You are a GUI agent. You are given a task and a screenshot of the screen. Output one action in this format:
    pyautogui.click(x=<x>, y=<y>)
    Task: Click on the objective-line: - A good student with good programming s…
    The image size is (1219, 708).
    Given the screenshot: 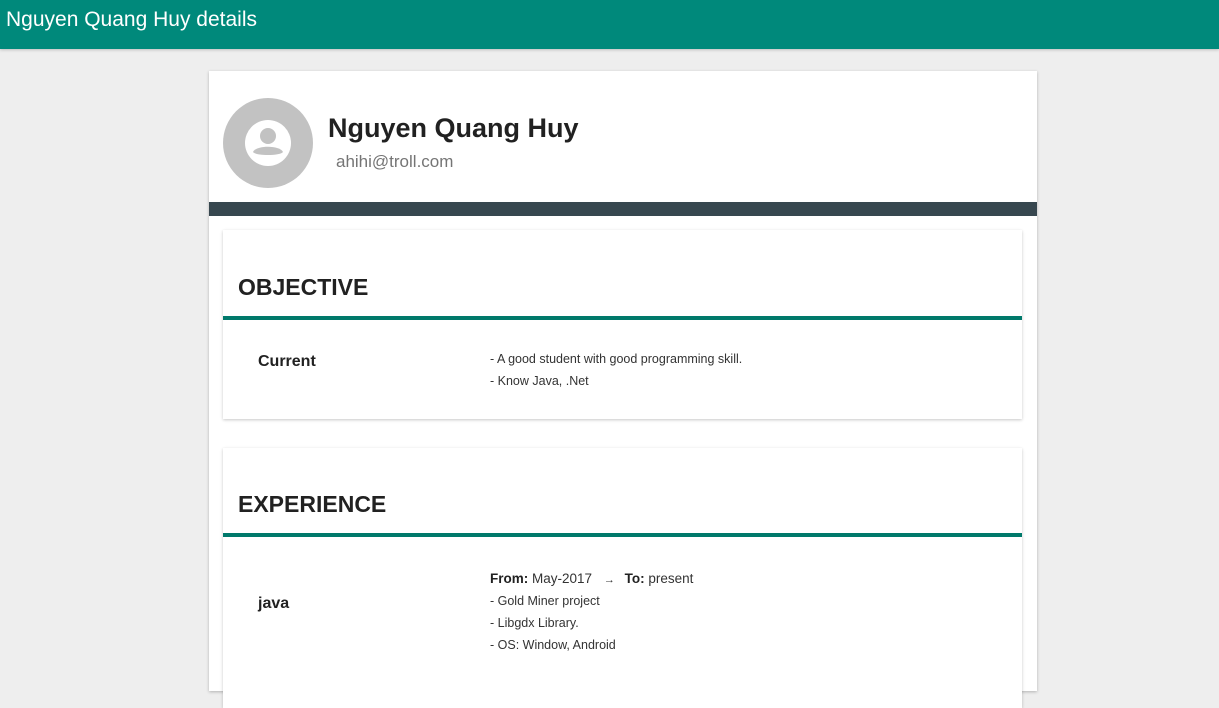 What is the action you would take?
    pyautogui.click(x=616, y=359)
    